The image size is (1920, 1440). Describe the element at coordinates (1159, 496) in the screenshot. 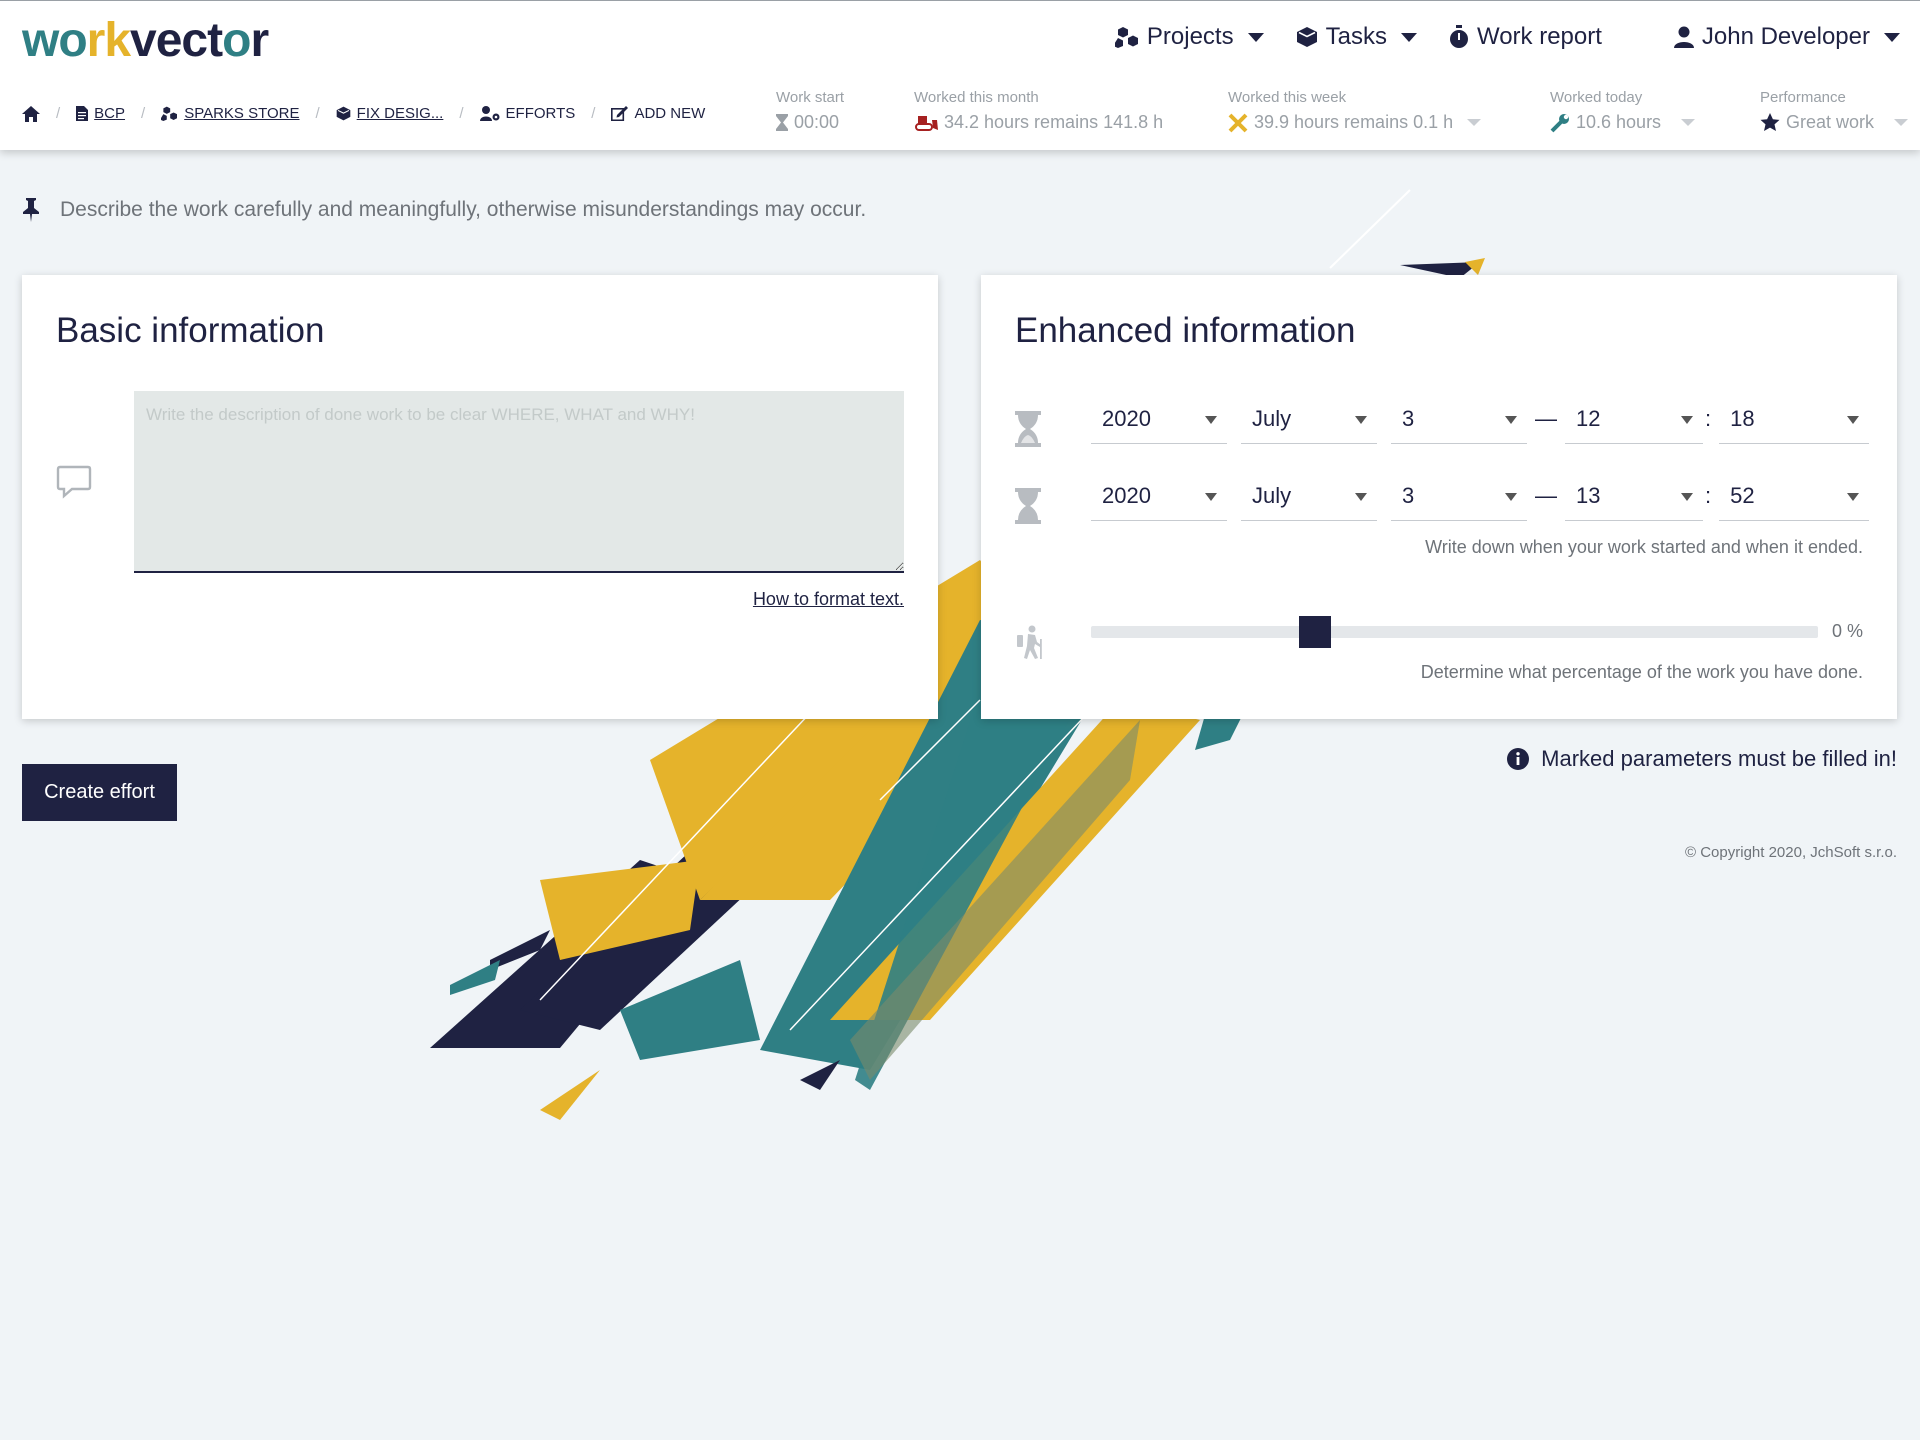

I see `end-year-select: 2020` at that location.